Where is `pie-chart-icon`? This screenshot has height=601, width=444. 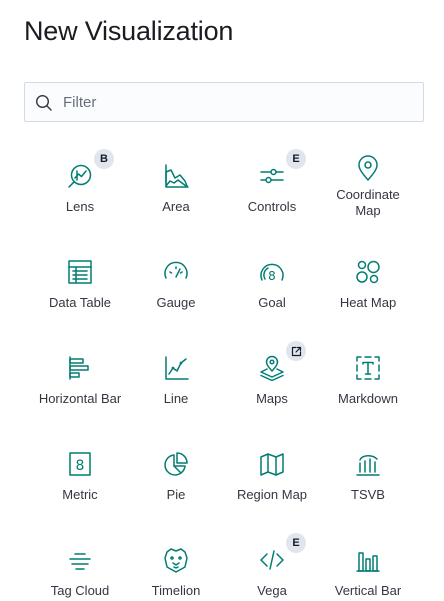
pie-chart-icon is located at coordinates (176, 464).